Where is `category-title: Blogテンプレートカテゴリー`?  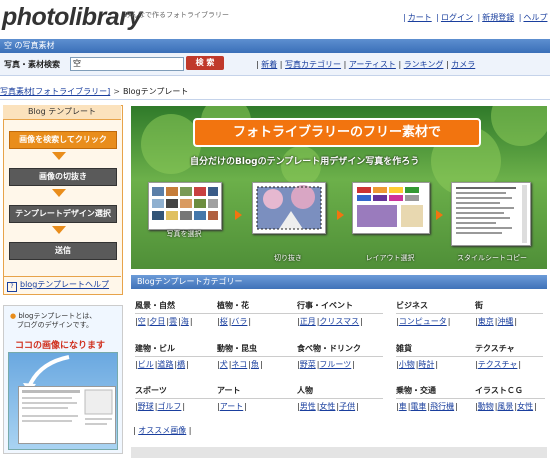
category-title: Blogテンプレートカテゴリー is located at coordinates (190, 281).